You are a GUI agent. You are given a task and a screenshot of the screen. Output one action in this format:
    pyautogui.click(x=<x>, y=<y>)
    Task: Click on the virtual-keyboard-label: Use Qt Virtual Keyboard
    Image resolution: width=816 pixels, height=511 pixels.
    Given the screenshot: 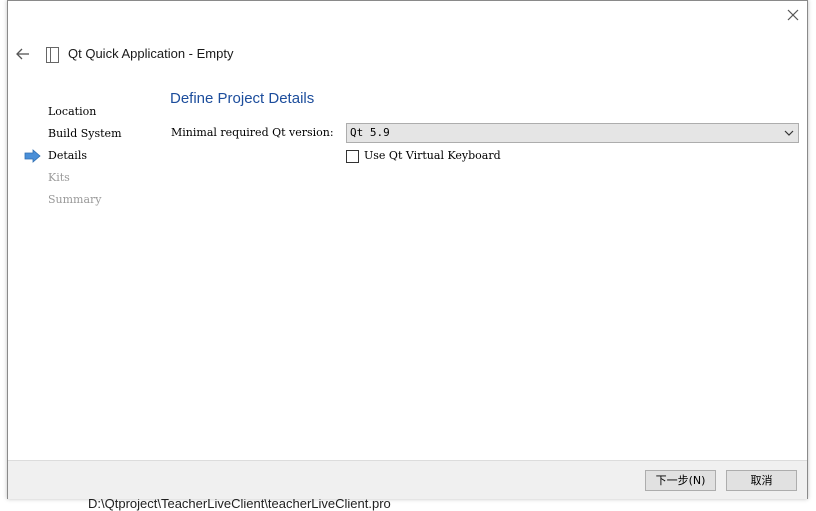 What is the action you would take?
    pyautogui.click(x=432, y=155)
    